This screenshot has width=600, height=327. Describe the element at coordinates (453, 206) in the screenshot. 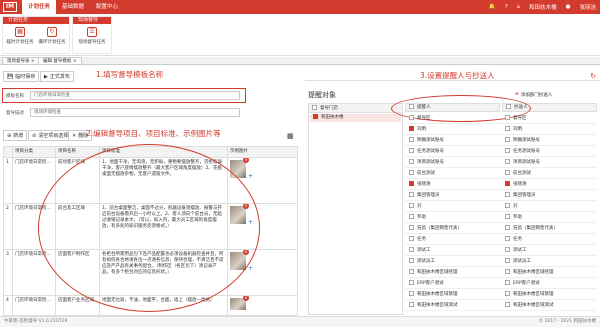

I see `remind-person: 刘` at that location.